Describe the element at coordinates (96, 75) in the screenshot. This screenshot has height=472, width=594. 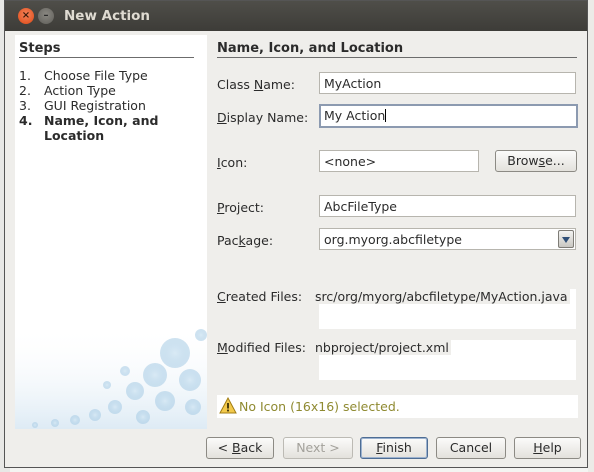
I see `step-label: Choose File Type` at that location.